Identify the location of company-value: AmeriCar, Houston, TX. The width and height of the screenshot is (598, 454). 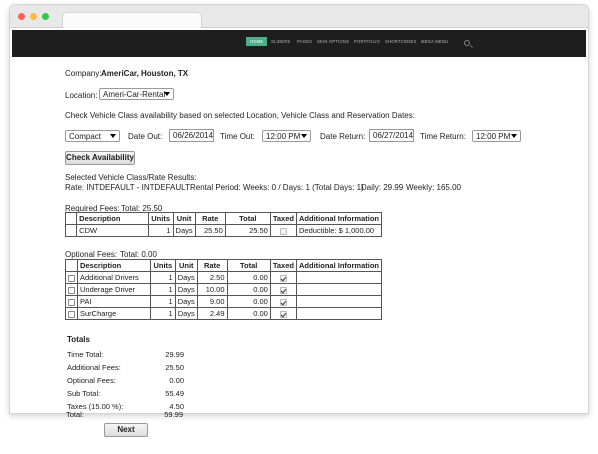
(145, 73).